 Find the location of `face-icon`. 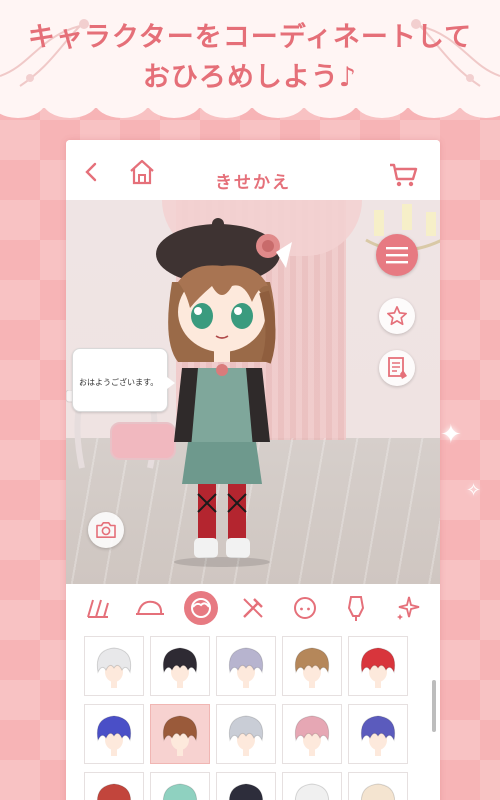

face-icon is located at coordinates (304, 608).